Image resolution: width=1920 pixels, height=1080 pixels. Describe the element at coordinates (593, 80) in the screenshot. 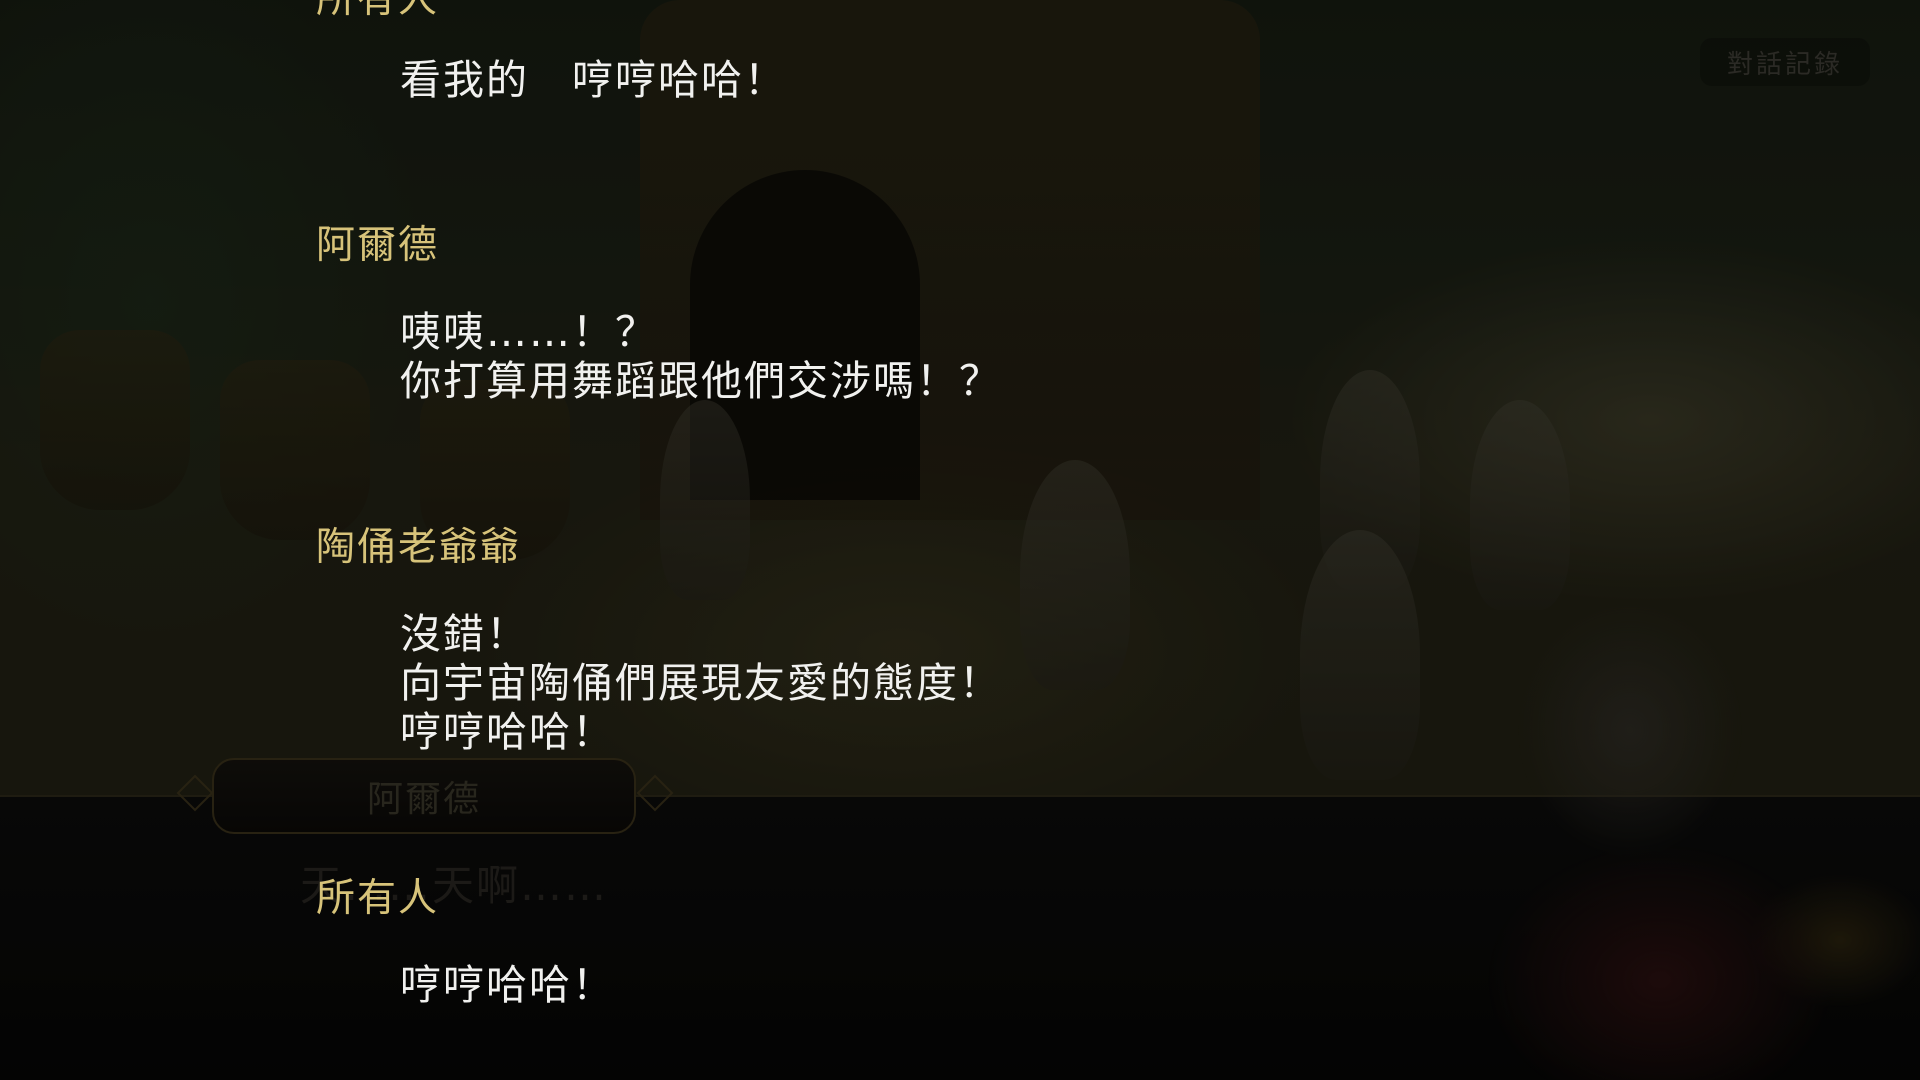

I see `dialogue-line: 看我的 哼哼哈哈！` at that location.